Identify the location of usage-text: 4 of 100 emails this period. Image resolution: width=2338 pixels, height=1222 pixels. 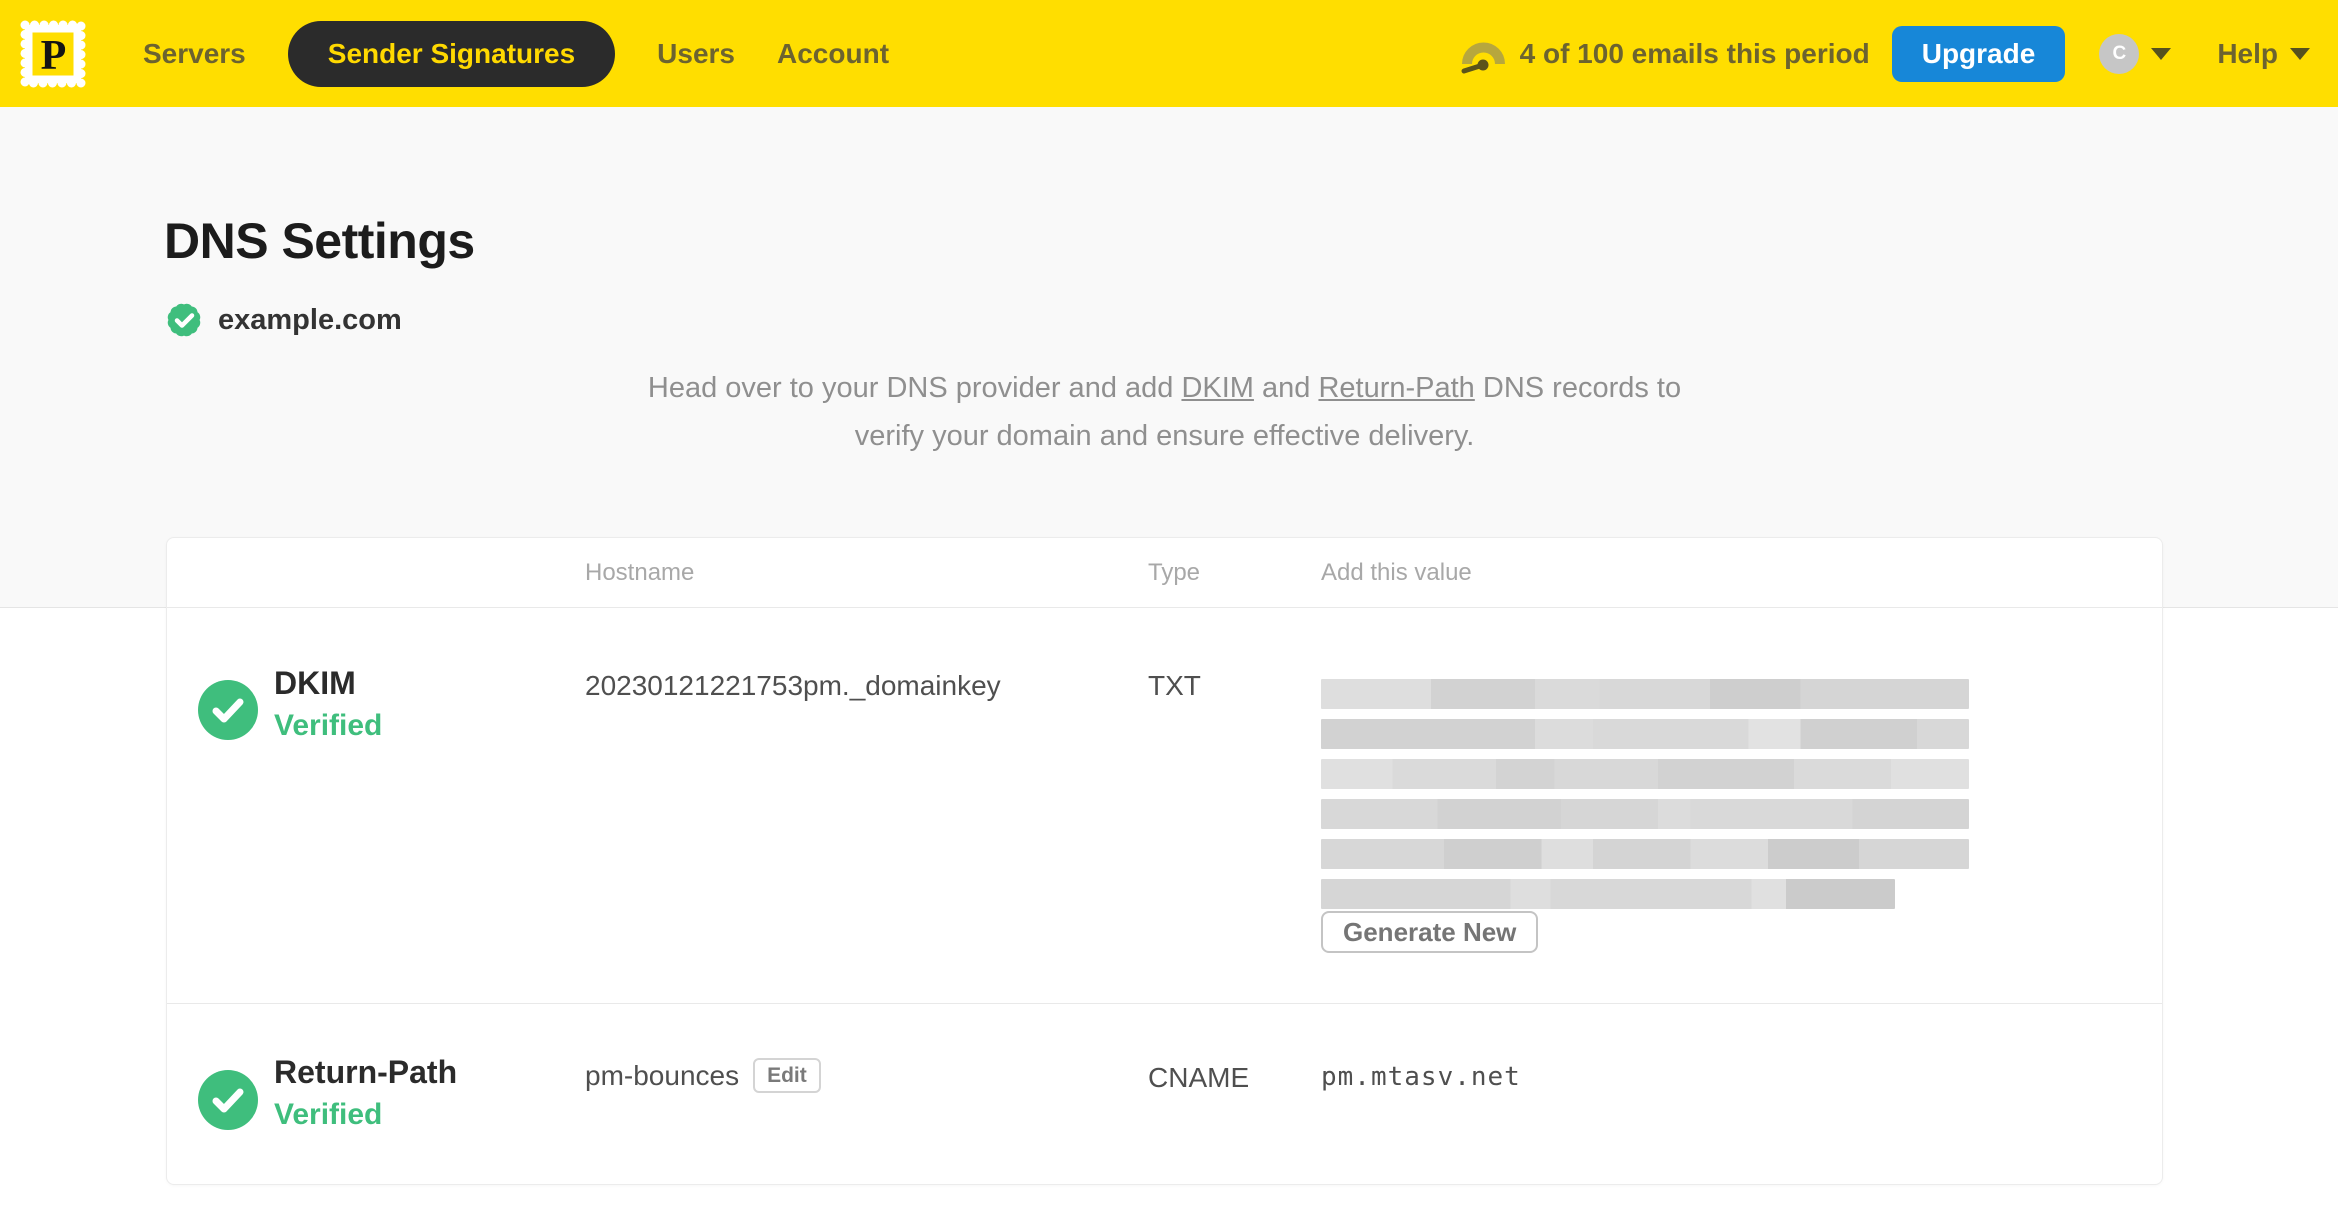
(1694, 53).